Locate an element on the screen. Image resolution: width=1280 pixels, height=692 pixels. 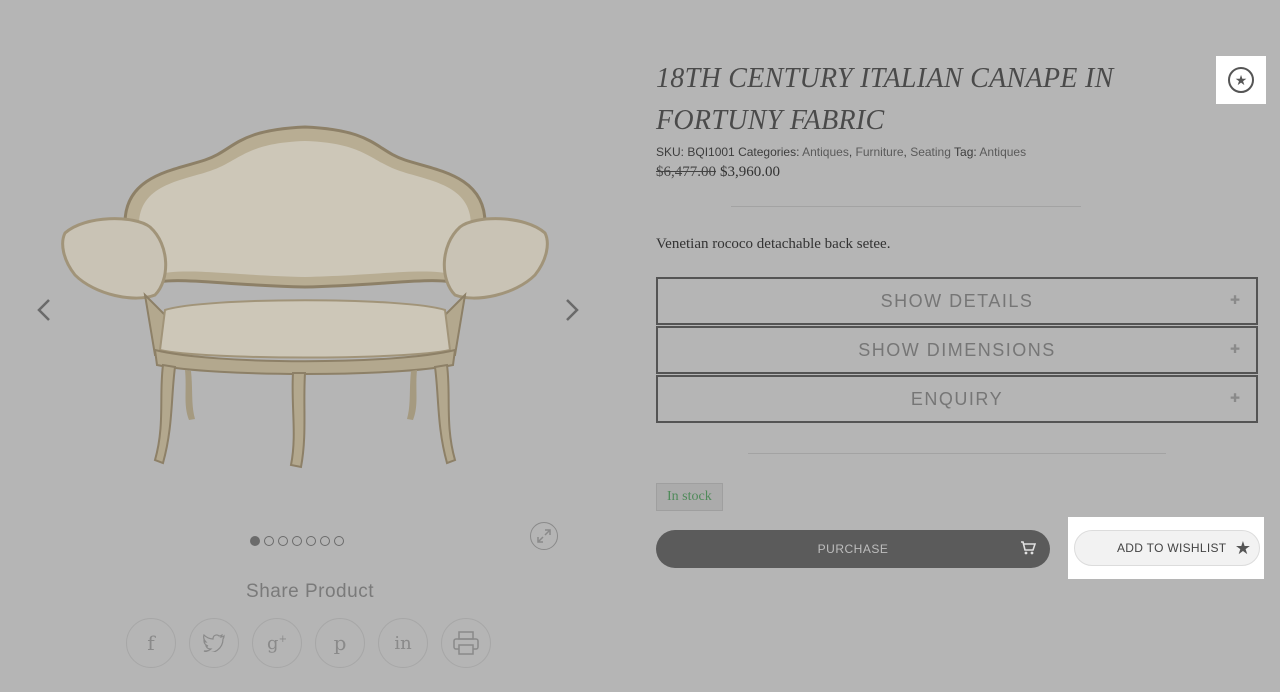
favorite-button: ★ is located at coordinates (1241, 80).